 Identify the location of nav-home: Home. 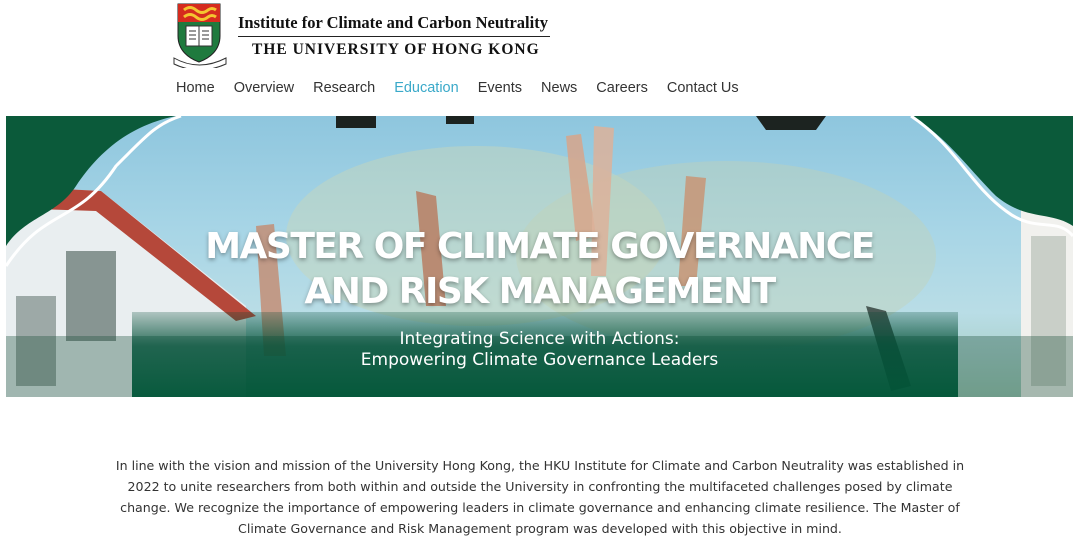
(195, 88).